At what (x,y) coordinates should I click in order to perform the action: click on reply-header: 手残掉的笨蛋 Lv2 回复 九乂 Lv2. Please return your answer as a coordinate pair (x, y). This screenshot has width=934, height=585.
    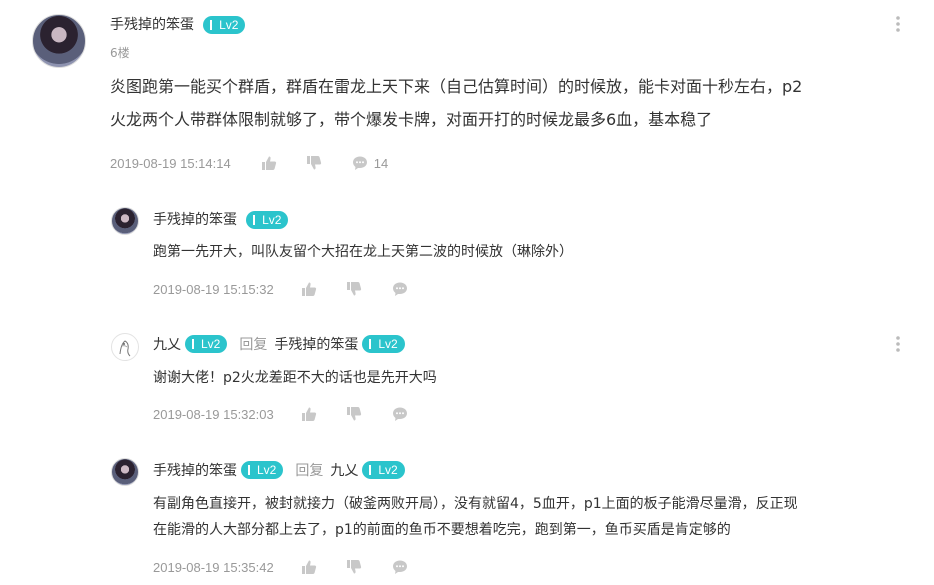
    Looking at the image, I should click on (279, 470).